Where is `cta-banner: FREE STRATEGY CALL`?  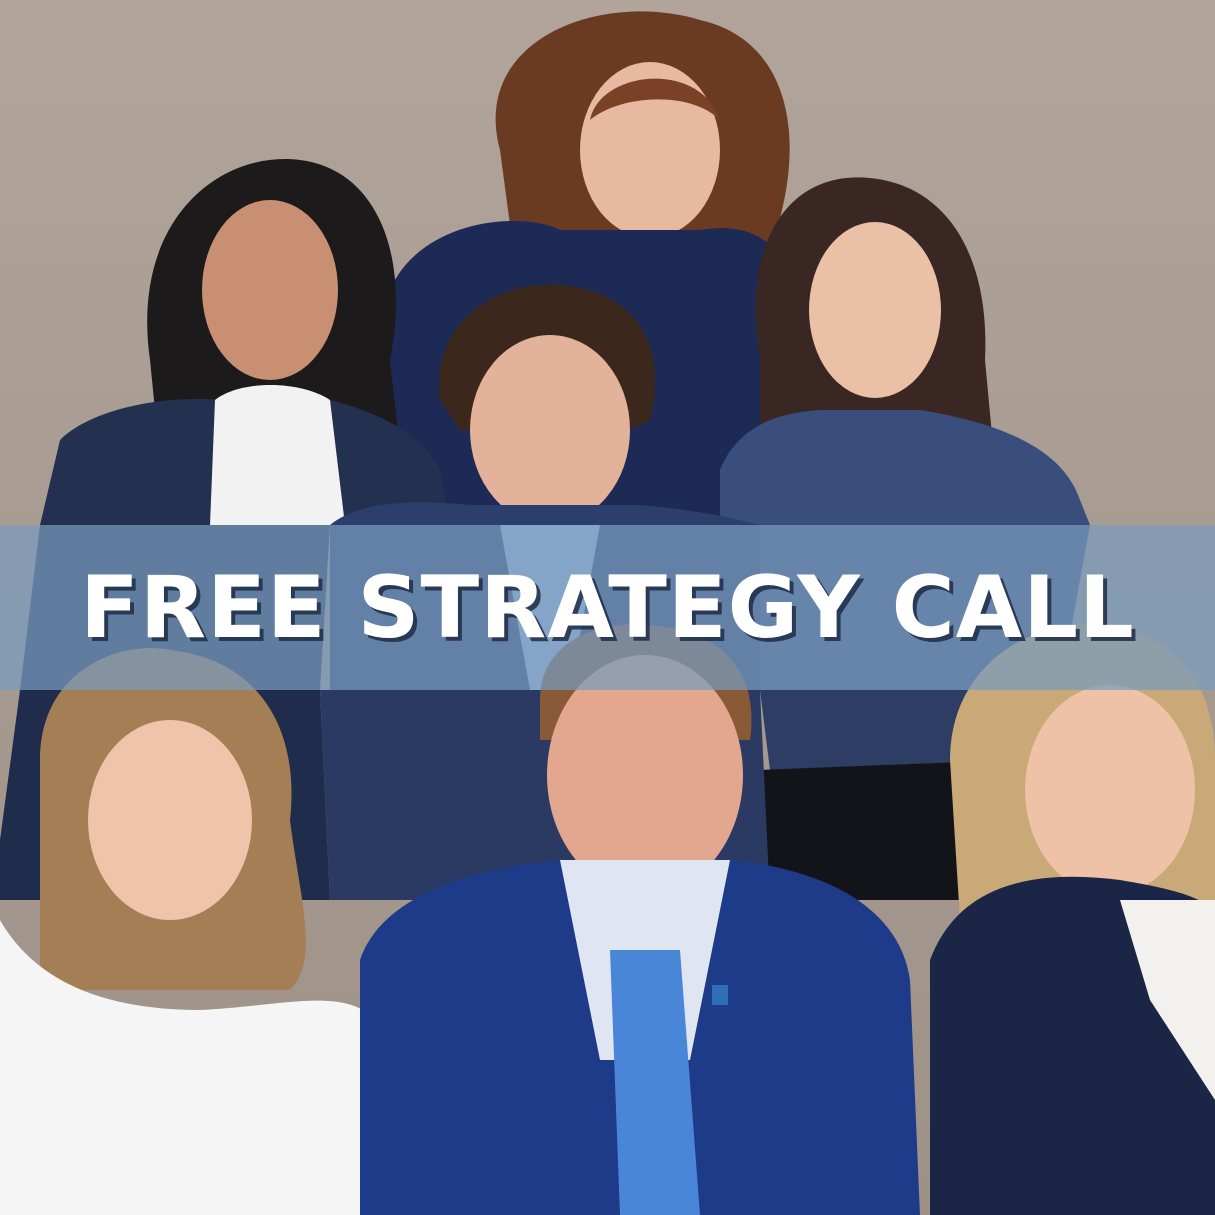 cta-banner: FREE STRATEGY CALL is located at coordinates (607, 607).